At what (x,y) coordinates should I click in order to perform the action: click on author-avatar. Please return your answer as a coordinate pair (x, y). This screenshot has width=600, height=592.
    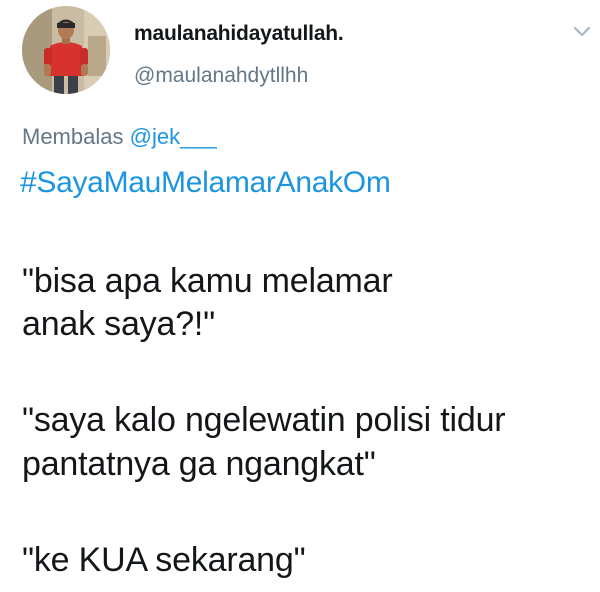
    Looking at the image, I should click on (66, 50).